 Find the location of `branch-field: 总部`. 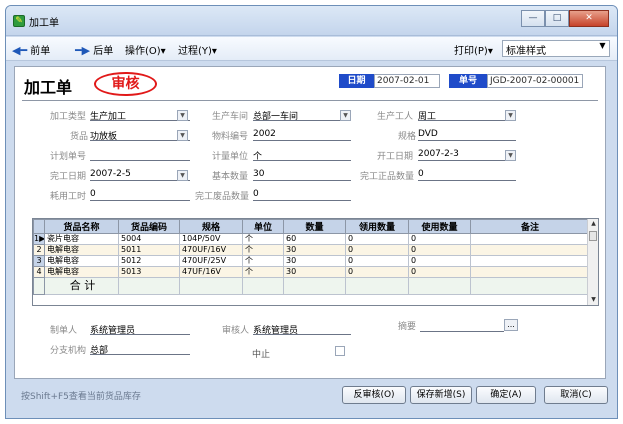

branch-field: 总部 is located at coordinates (140, 349).